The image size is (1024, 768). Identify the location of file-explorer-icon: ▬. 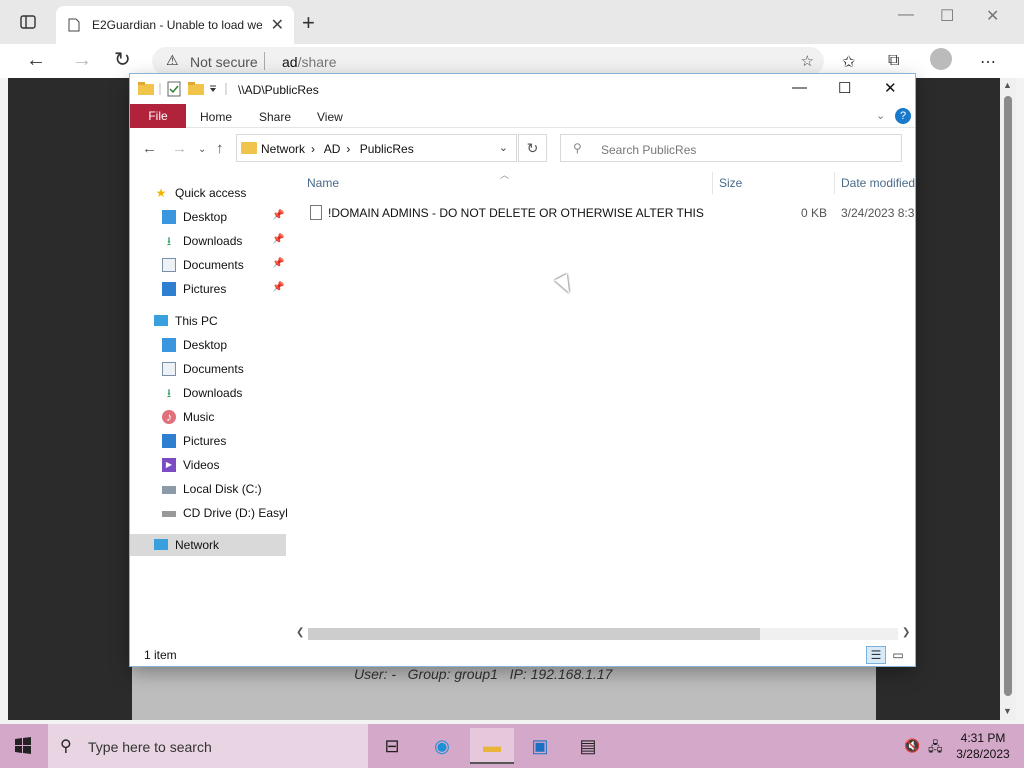
(492, 746).